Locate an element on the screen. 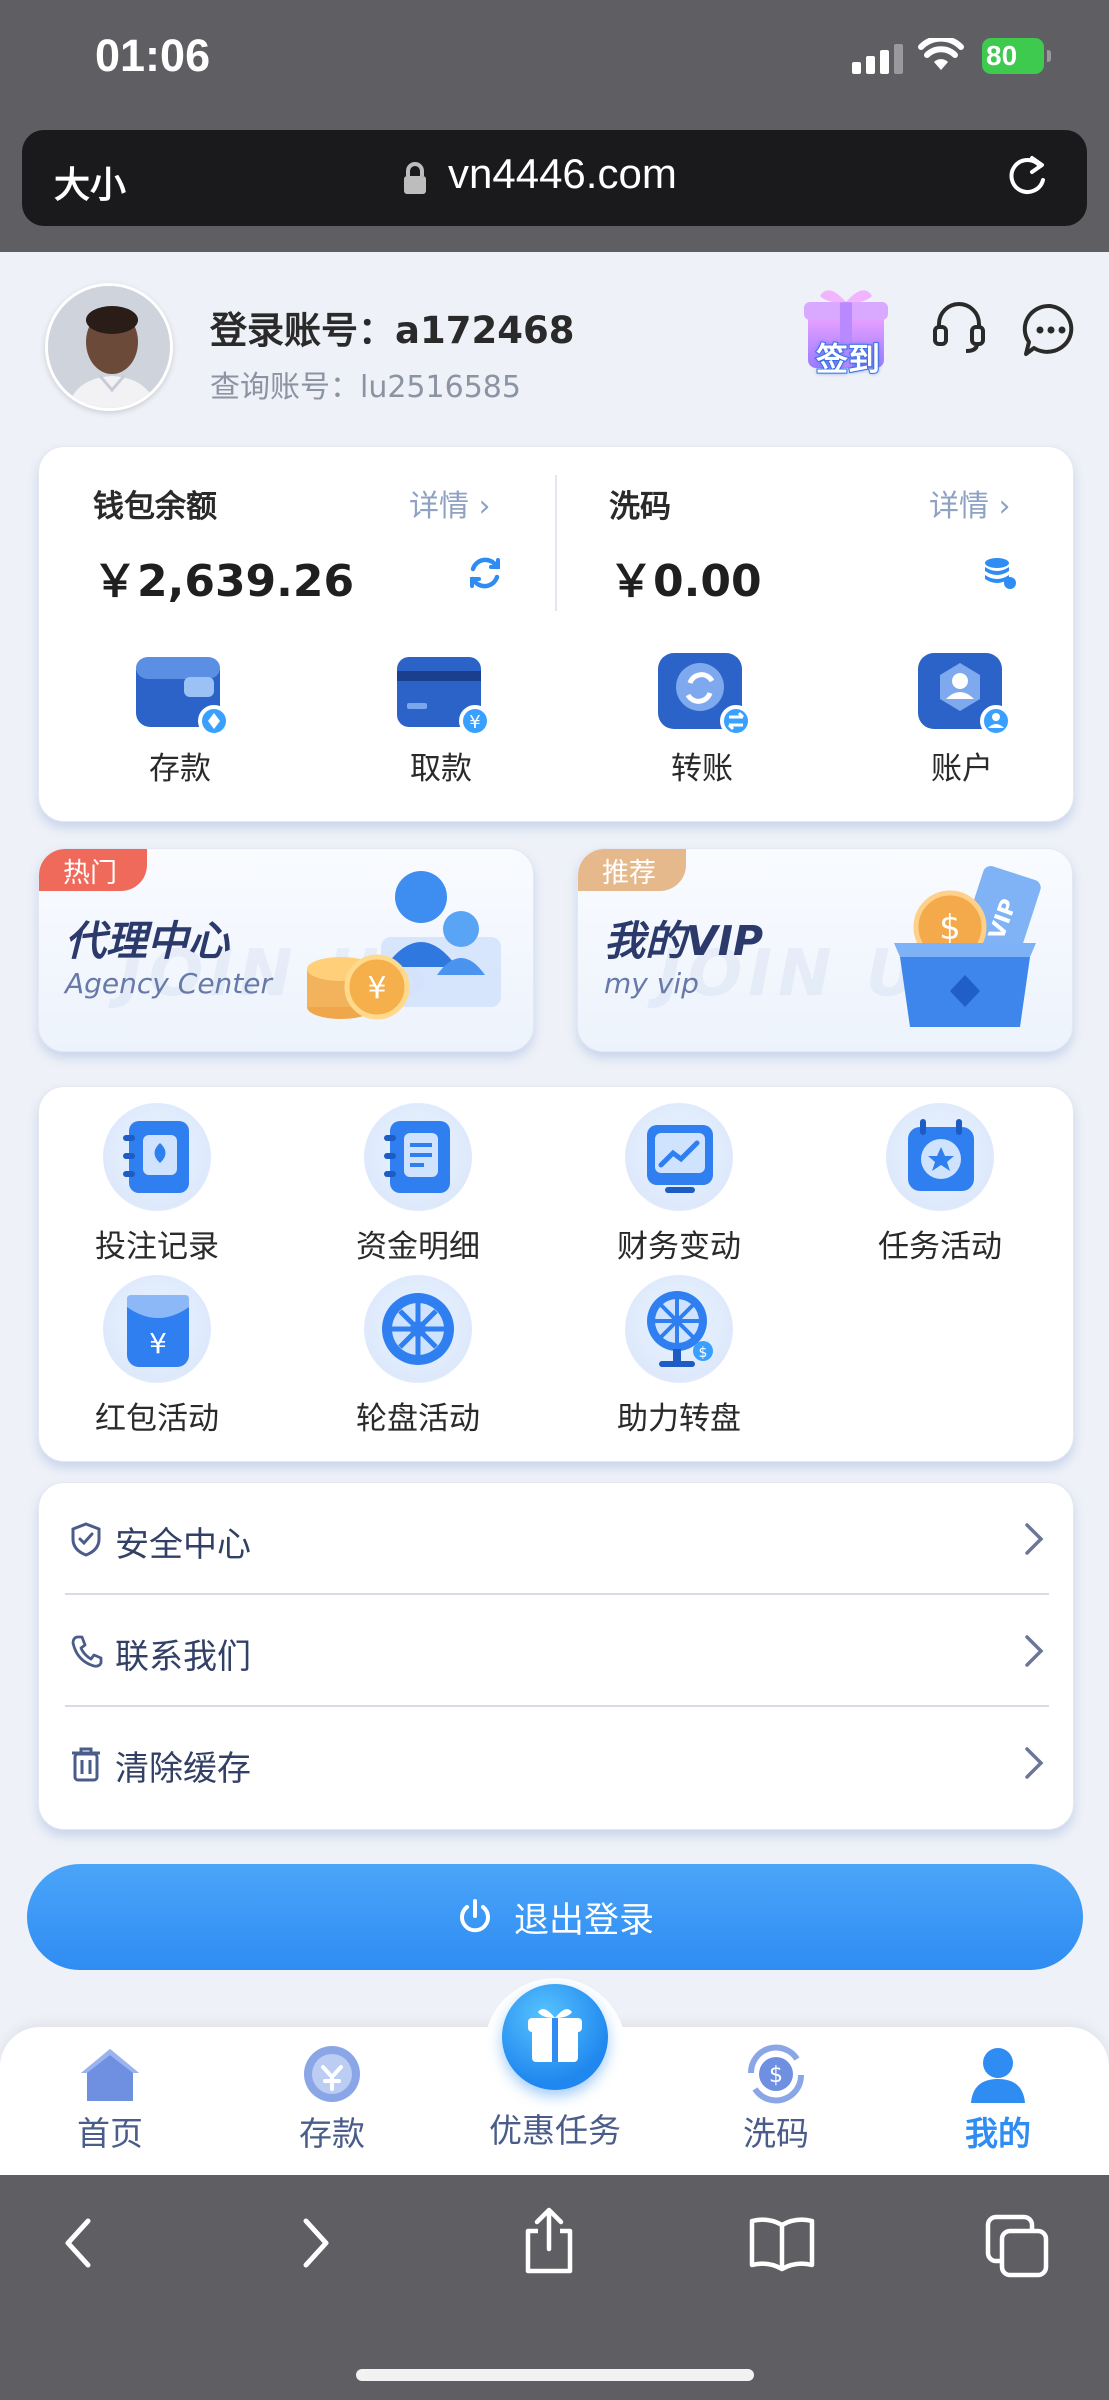 The height and width of the screenshot is (2400, 1109). my-vip-banner: 推荐 JOIN US 我的VIP my vip VIP $ is located at coordinates (825, 950).